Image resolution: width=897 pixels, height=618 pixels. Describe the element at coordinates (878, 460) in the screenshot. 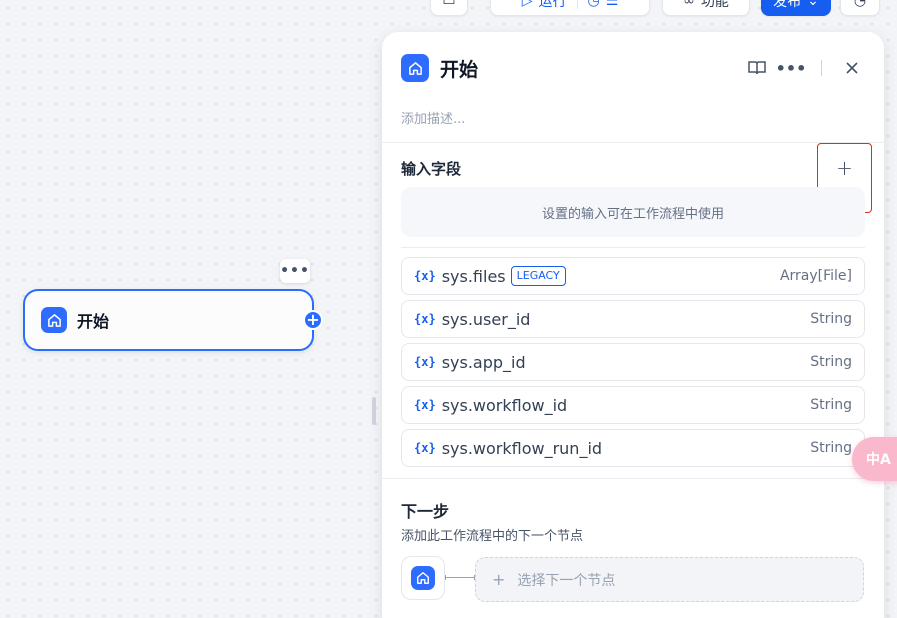

I see `translate-icon: 中A` at that location.